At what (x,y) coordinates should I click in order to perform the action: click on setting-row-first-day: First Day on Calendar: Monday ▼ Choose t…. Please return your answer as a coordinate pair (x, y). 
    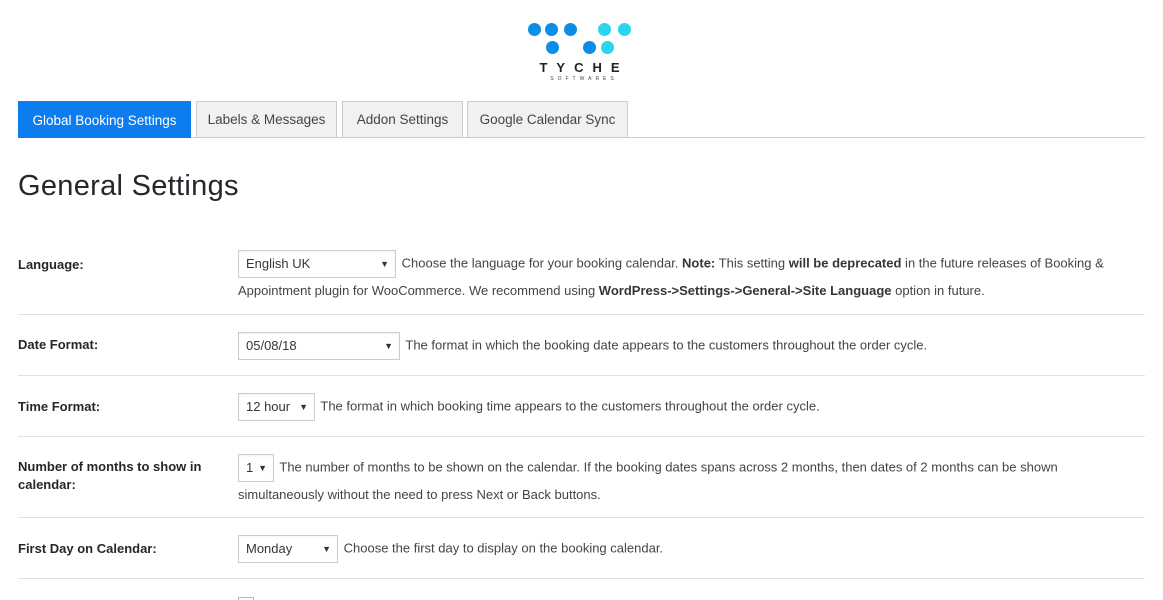
    Looking at the image, I should click on (581, 548).